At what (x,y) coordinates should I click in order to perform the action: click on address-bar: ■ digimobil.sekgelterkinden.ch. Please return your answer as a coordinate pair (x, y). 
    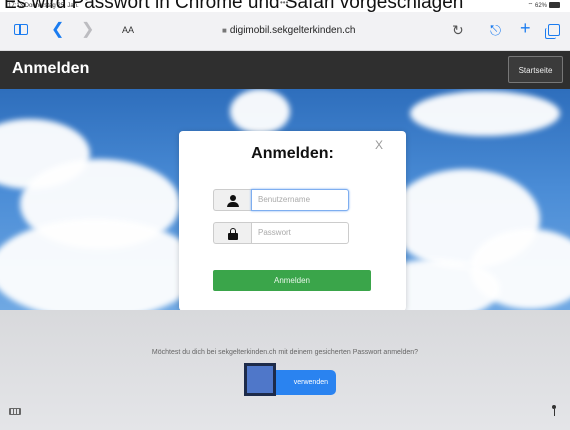
    Looking at the image, I should click on (288, 30).